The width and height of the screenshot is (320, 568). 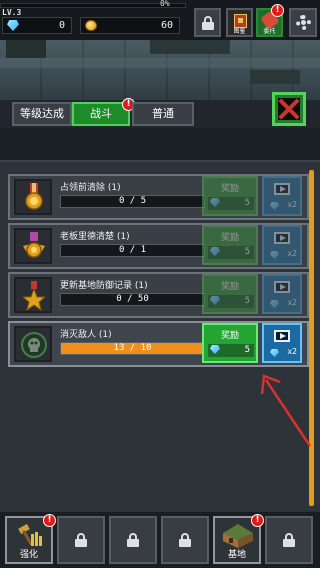 I want to click on red-pointer-arrow, so click(x=286, y=410).